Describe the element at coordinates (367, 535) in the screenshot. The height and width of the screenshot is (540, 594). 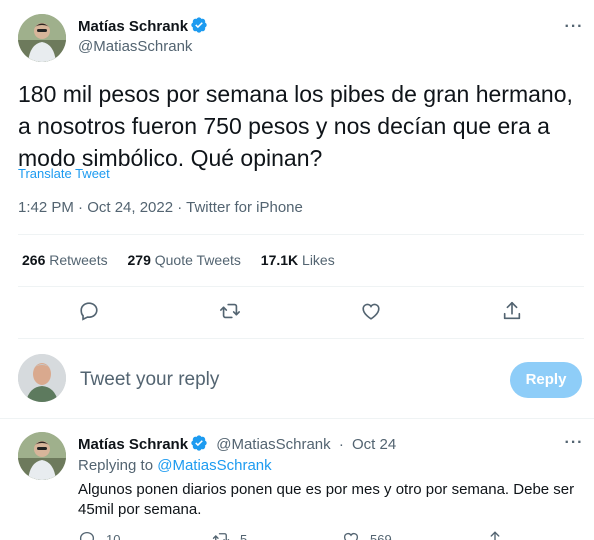
I see `reply-likes-action: 569` at that location.